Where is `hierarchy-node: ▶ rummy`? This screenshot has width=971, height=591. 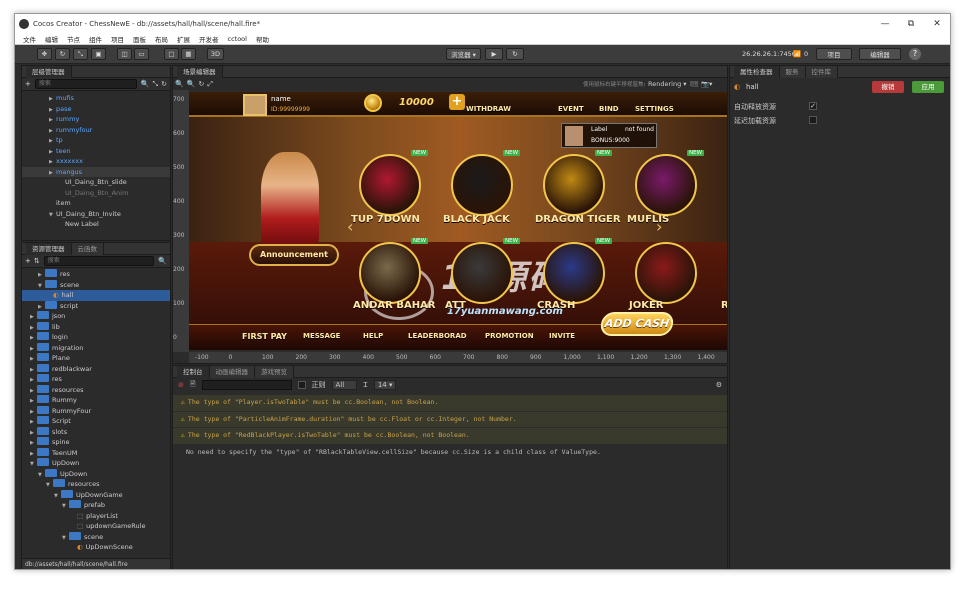 hierarchy-node: ▶ rummy is located at coordinates (96, 119).